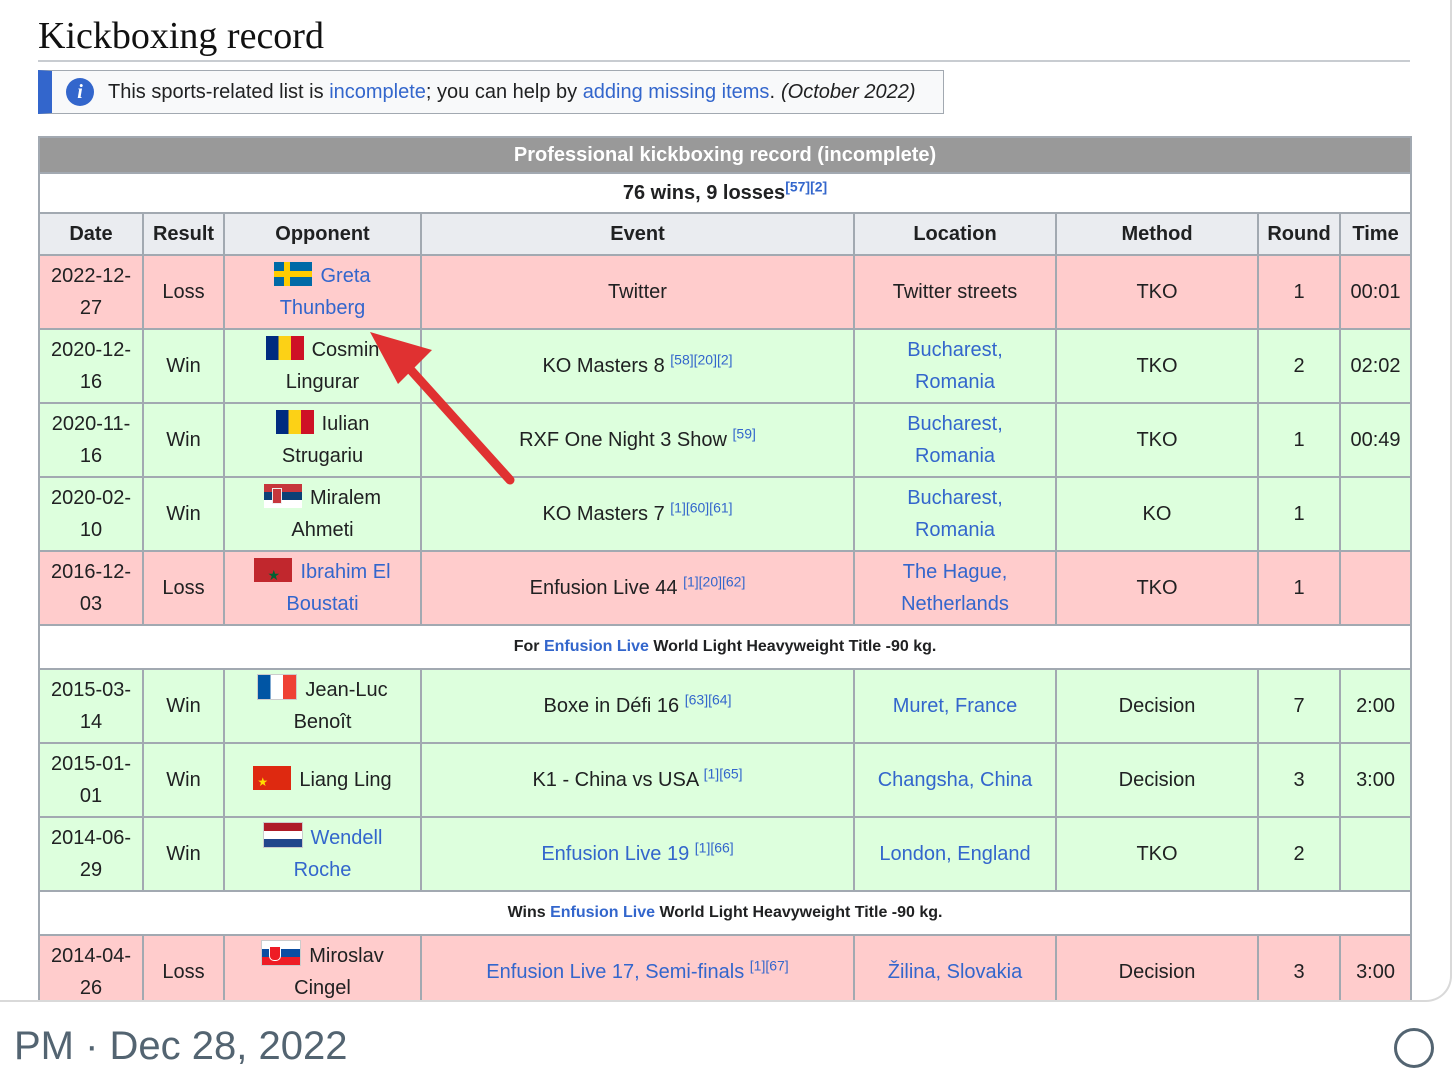 This screenshot has width=1452, height=1069. I want to click on location-cell: The Hague, Netherlands, so click(955, 588).